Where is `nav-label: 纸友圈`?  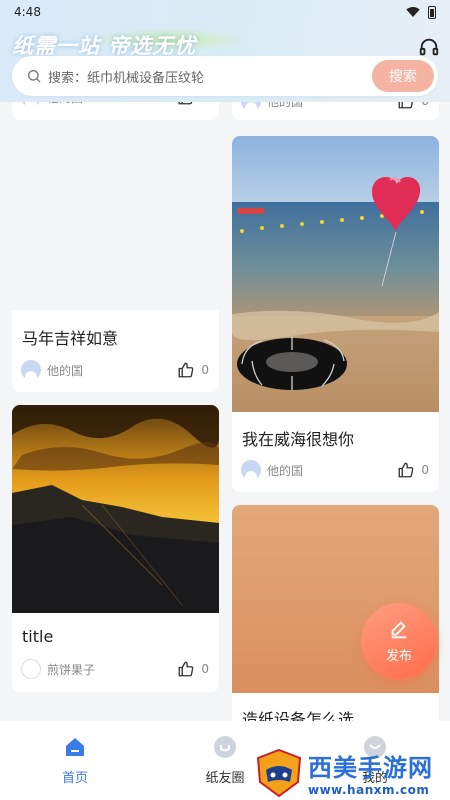 nav-label: 纸友圈 is located at coordinates (225, 778).